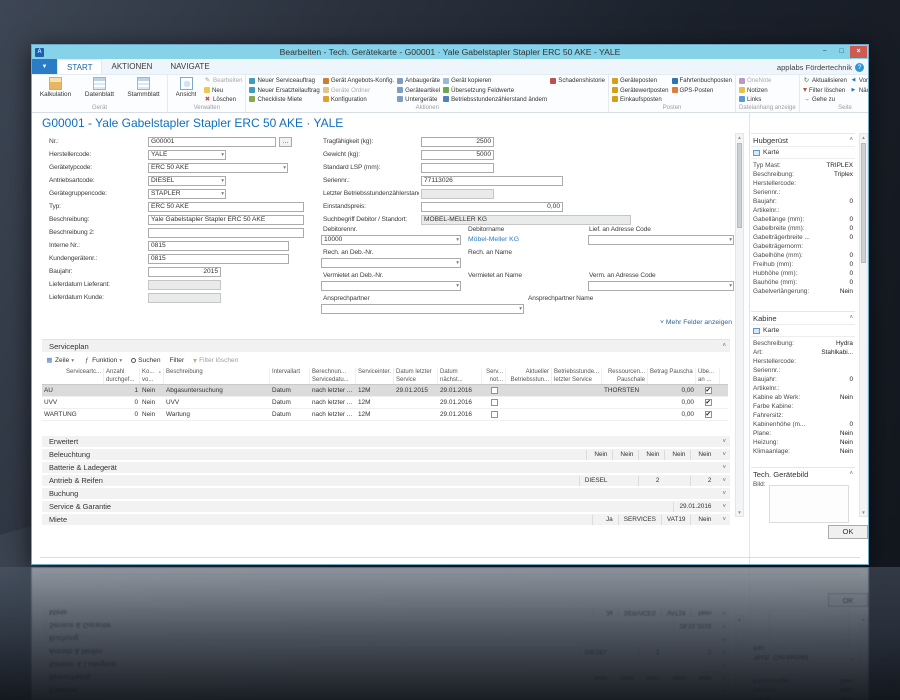  Describe the element at coordinates (625, 376) in the screenshot. I see `column-header: Ressourcen... Pauschale` at that location.